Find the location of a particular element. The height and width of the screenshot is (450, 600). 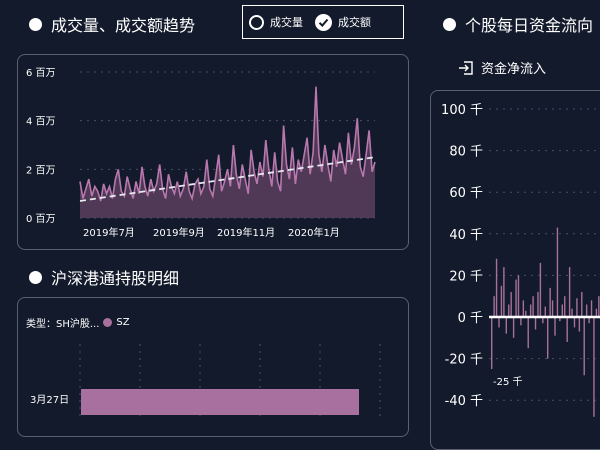

net-inflow-tab: 资金净流入 is located at coordinates (502, 67).